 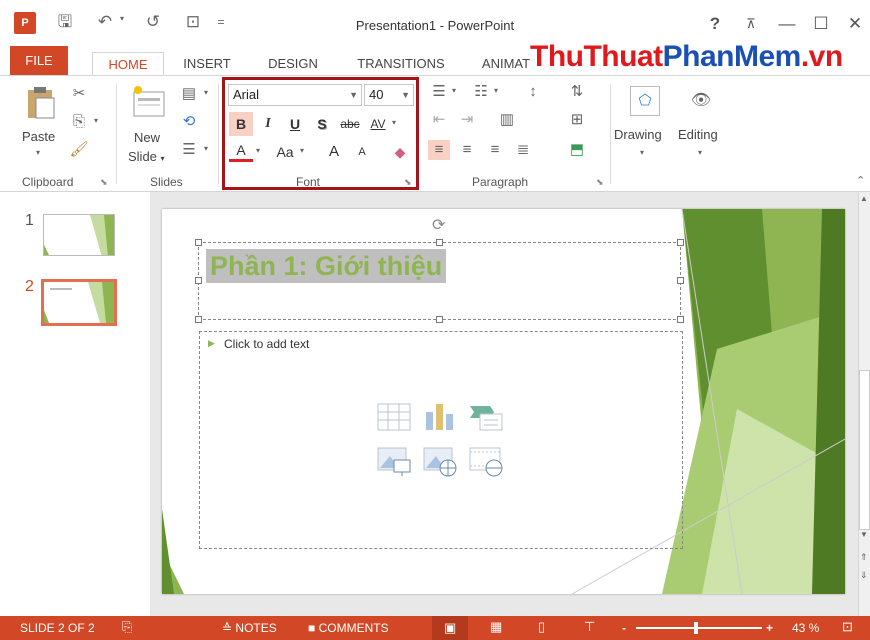 I want to click on columns-icon: ▥, so click(x=507, y=120).